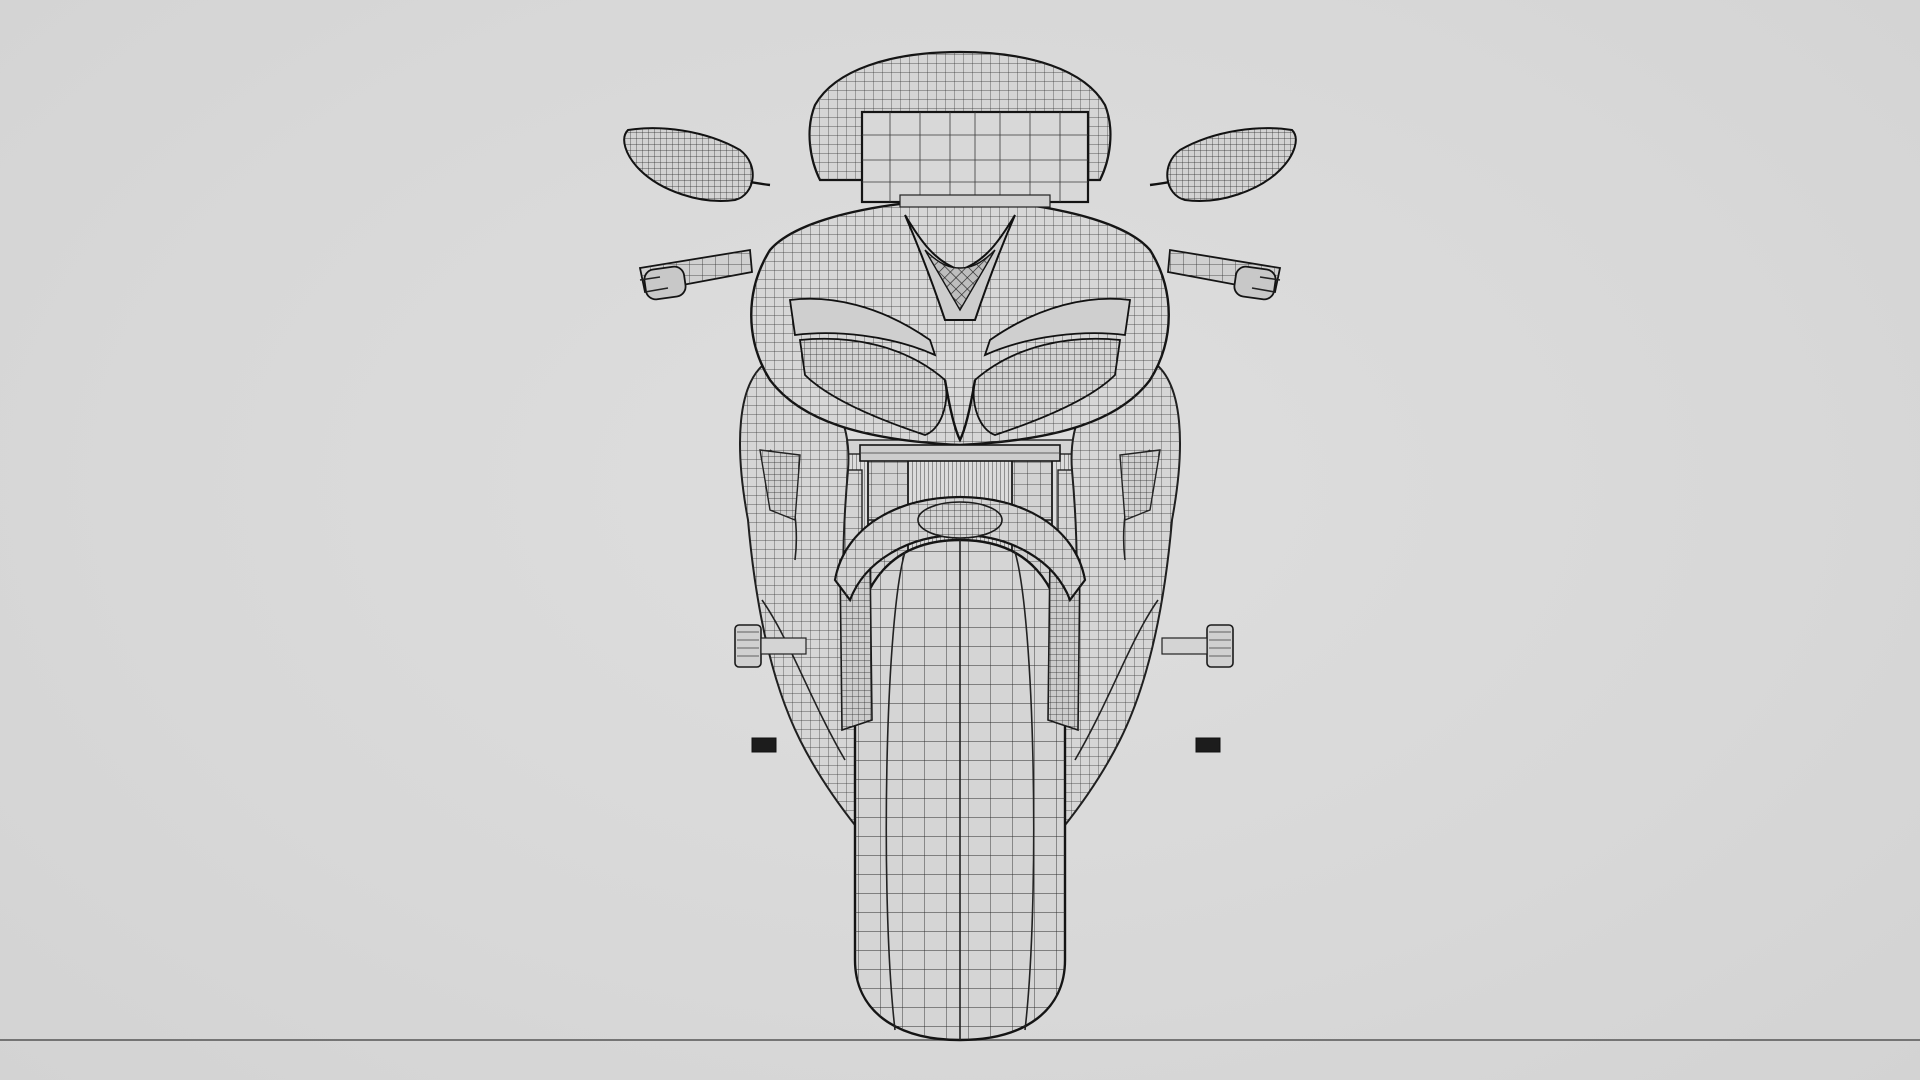  What do you see at coordinates (695, 274) in the screenshot?
I see `left-handlebar` at bounding box center [695, 274].